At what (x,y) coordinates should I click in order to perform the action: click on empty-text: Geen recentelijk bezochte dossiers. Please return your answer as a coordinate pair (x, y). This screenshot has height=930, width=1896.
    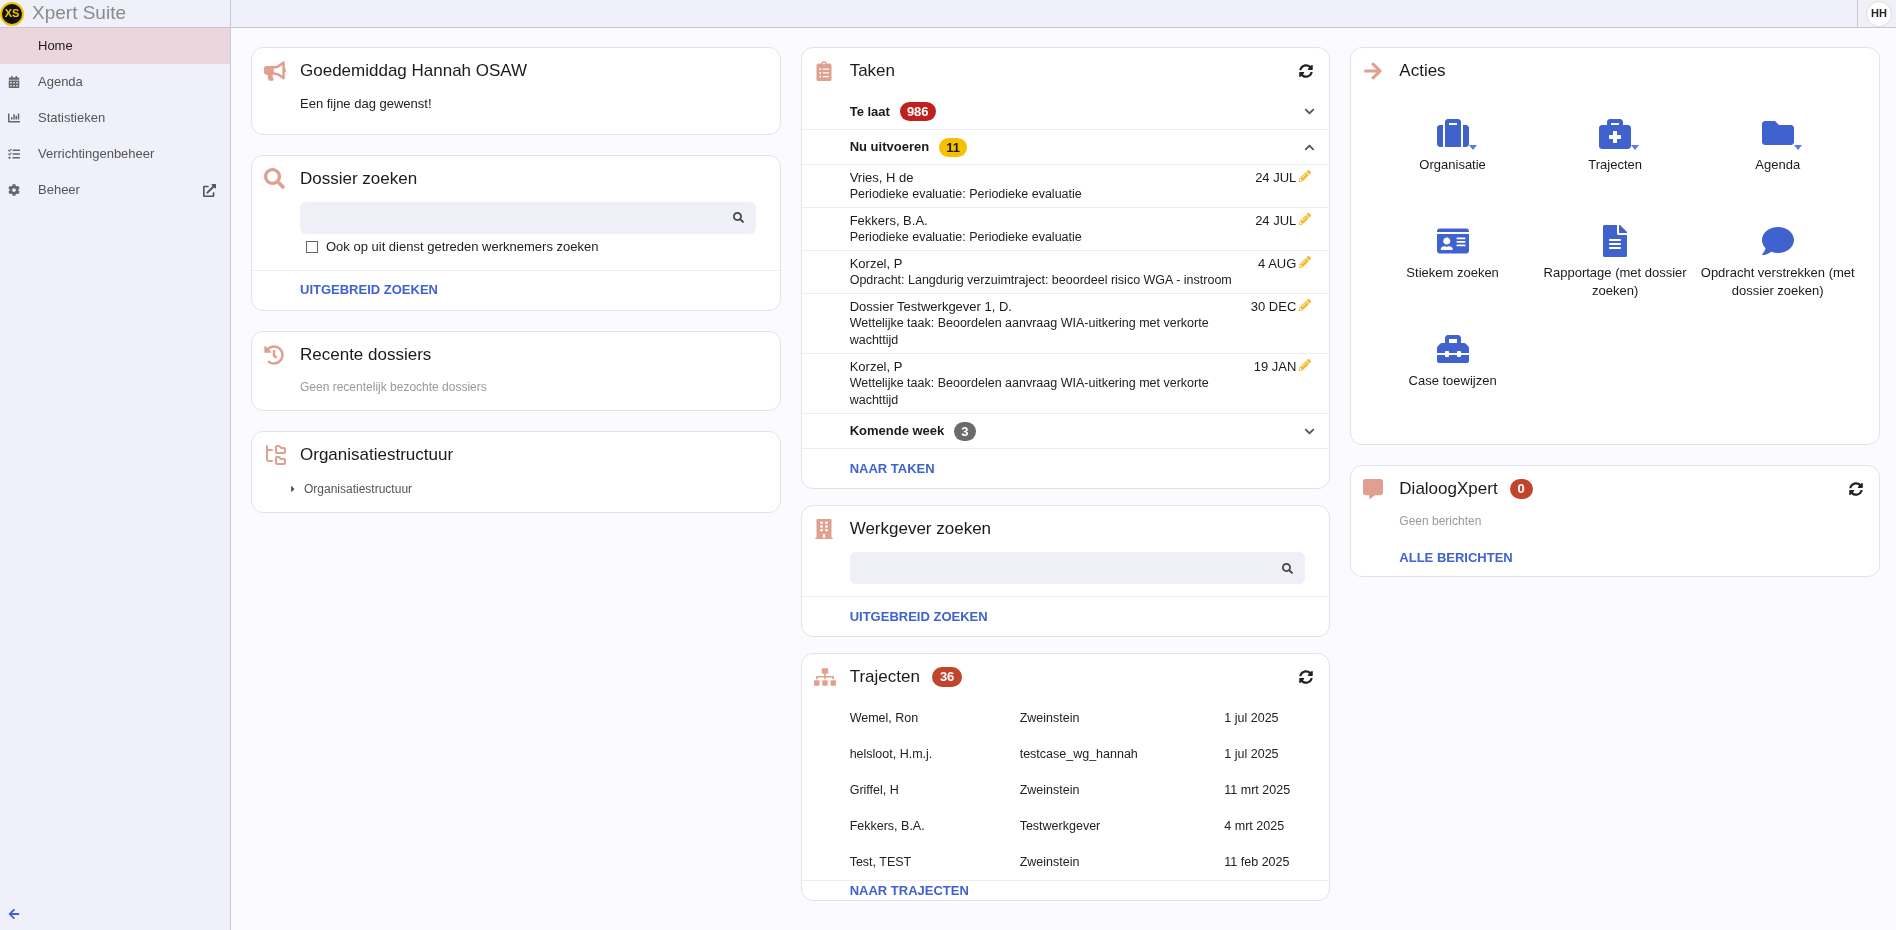
    Looking at the image, I should click on (393, 387).